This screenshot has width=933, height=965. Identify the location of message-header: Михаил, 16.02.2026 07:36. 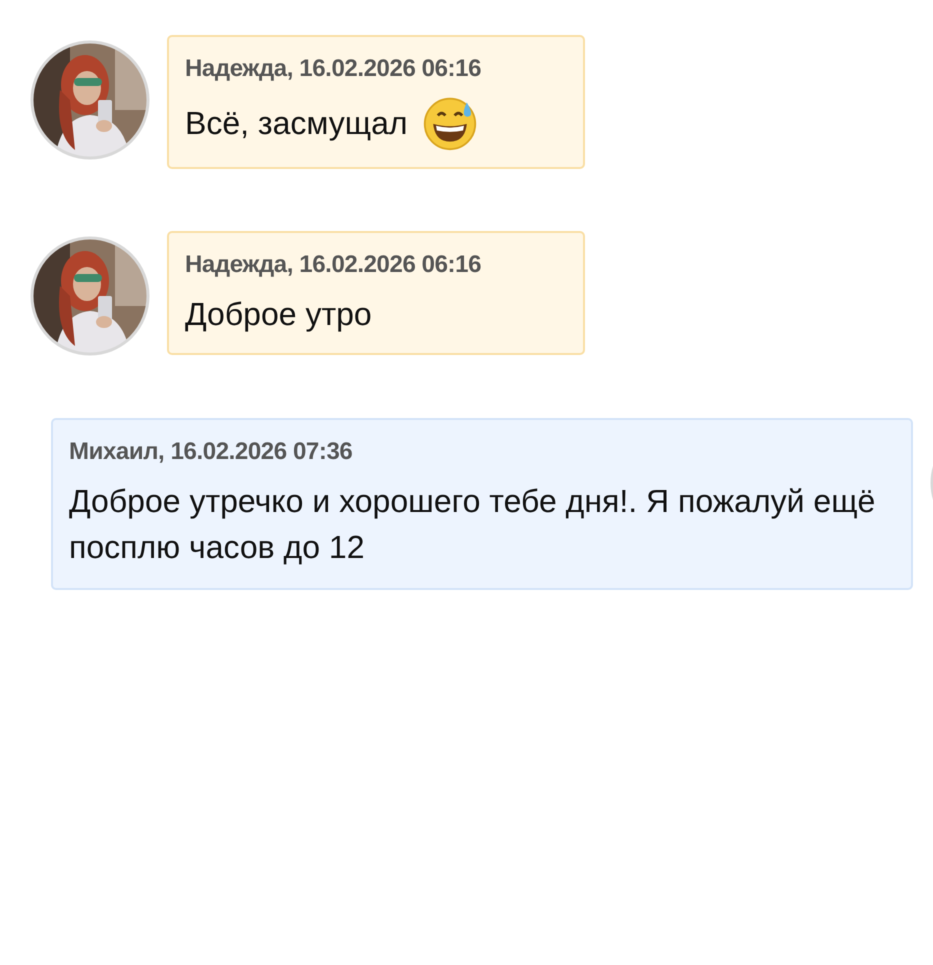
(211, 452).